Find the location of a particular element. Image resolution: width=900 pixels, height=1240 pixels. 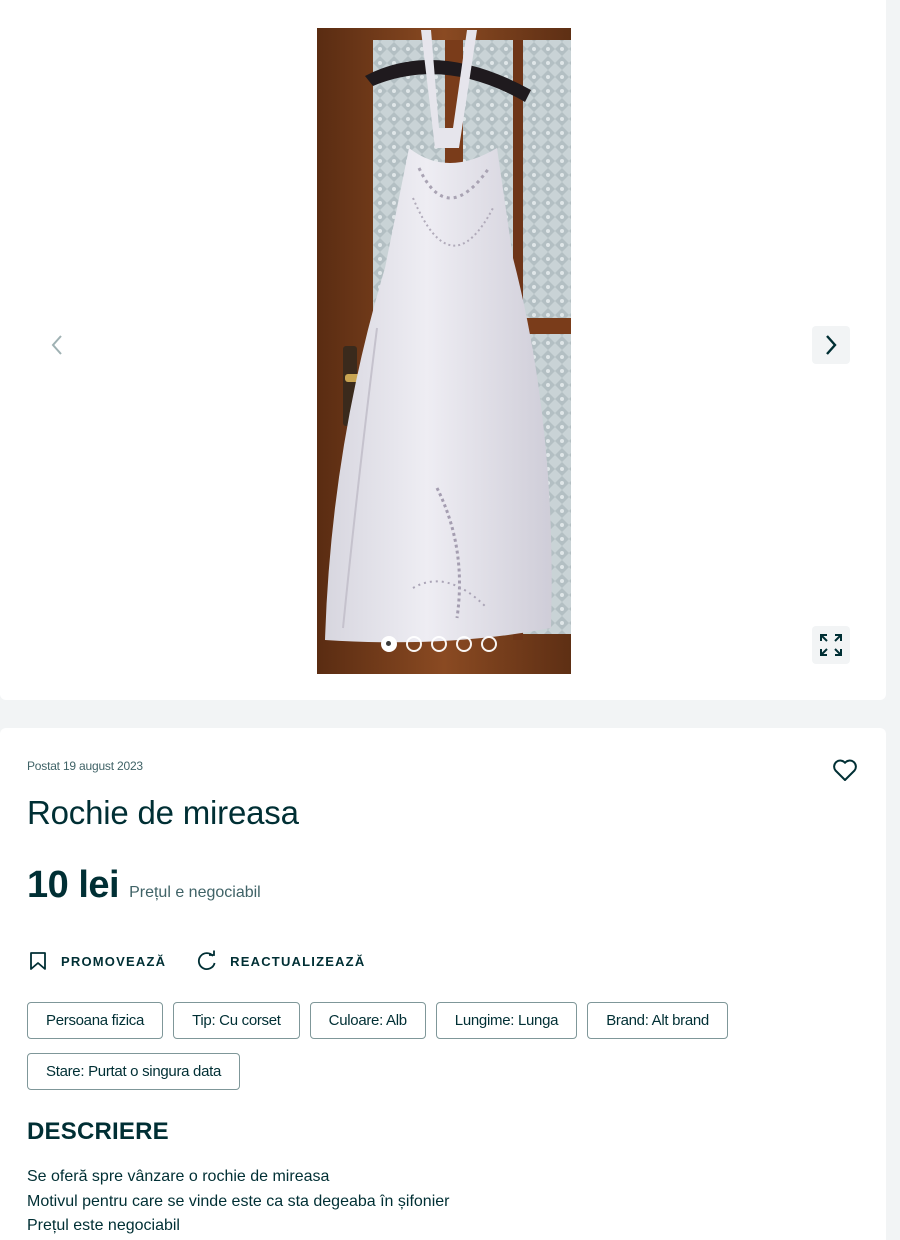

promote-button: PROMOVEAZĂ is located at coordinates (96, 961).